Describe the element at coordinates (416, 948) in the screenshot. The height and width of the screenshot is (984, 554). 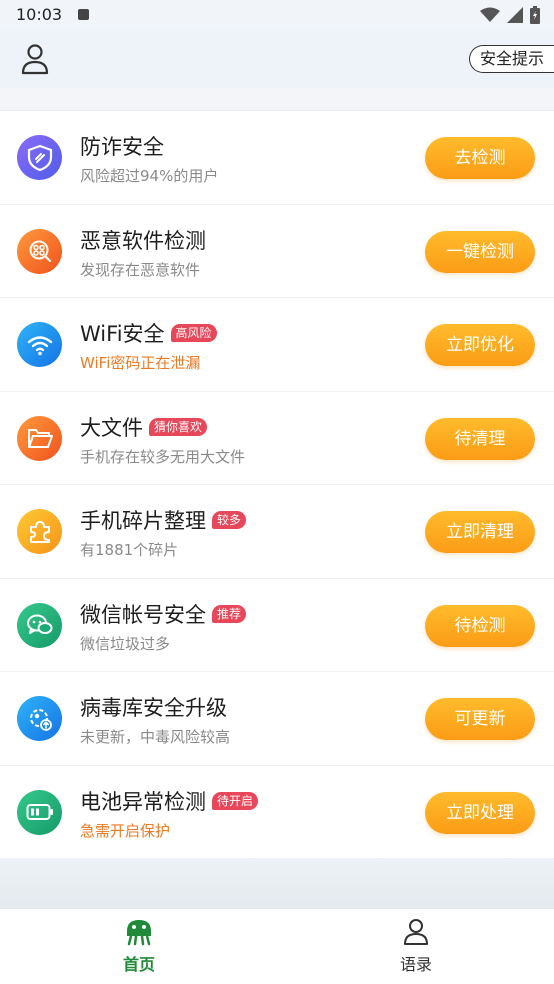
I see `tab-quotes: 语录` at that location.